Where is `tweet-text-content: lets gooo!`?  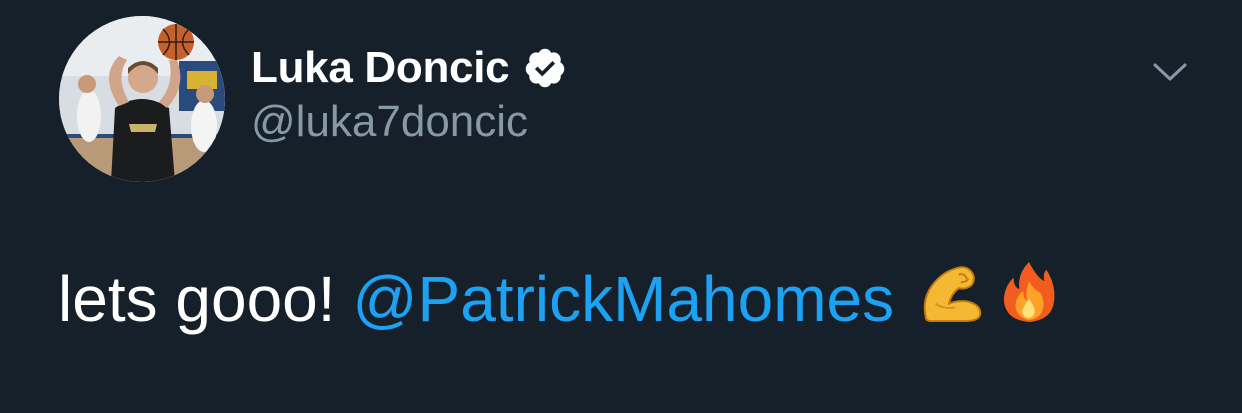 tweet-text-content: lets gooo! is located at coordinates (197, 298).